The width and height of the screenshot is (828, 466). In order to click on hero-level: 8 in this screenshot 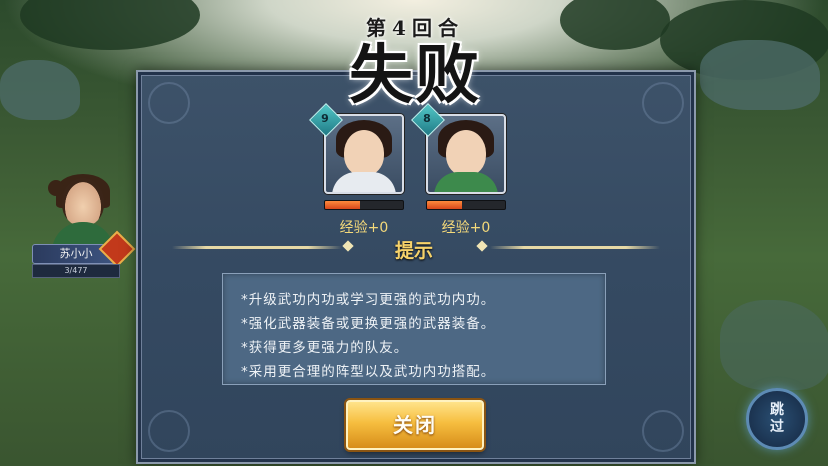, I will do `click(427, 118)`.